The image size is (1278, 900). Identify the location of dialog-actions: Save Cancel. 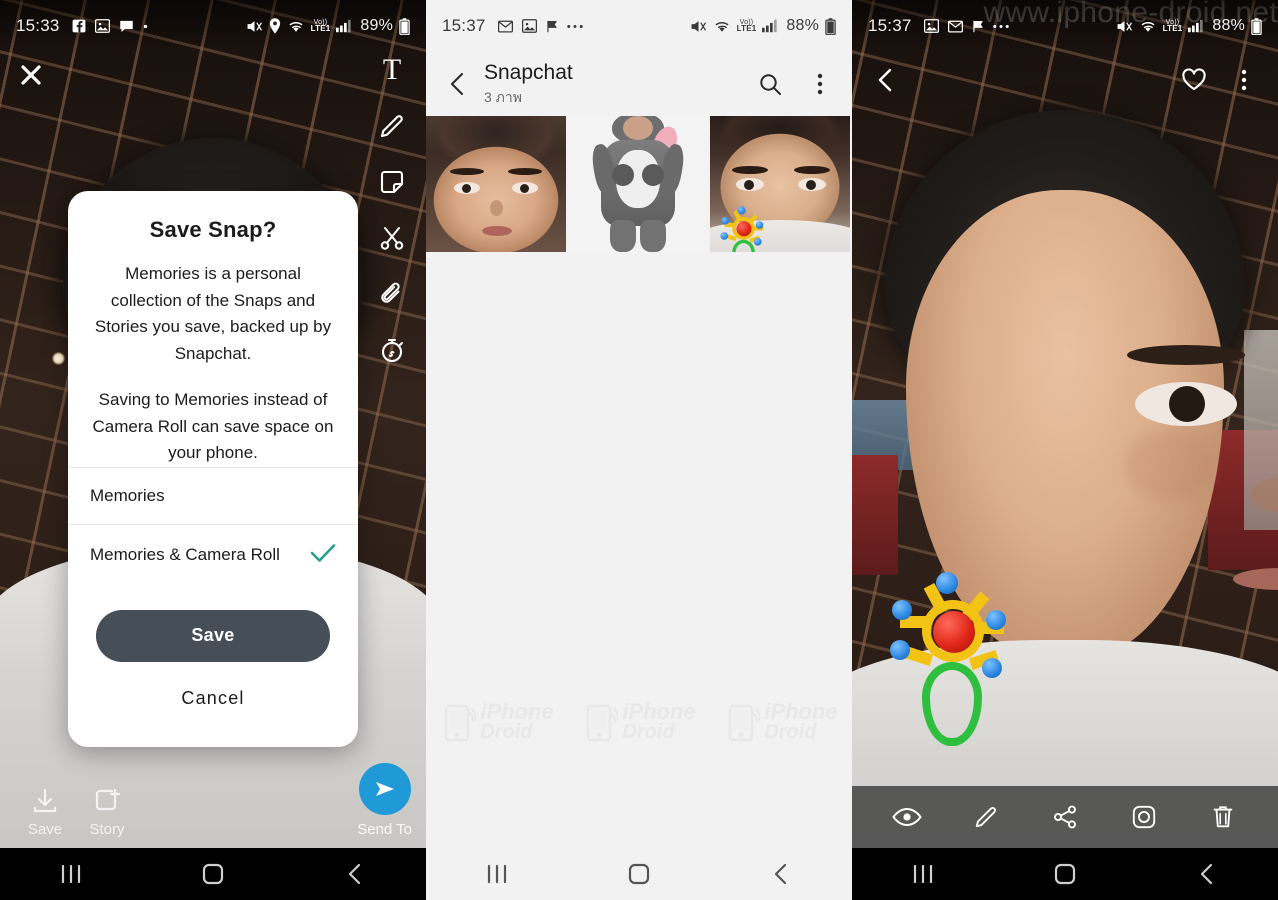
(213, 666).